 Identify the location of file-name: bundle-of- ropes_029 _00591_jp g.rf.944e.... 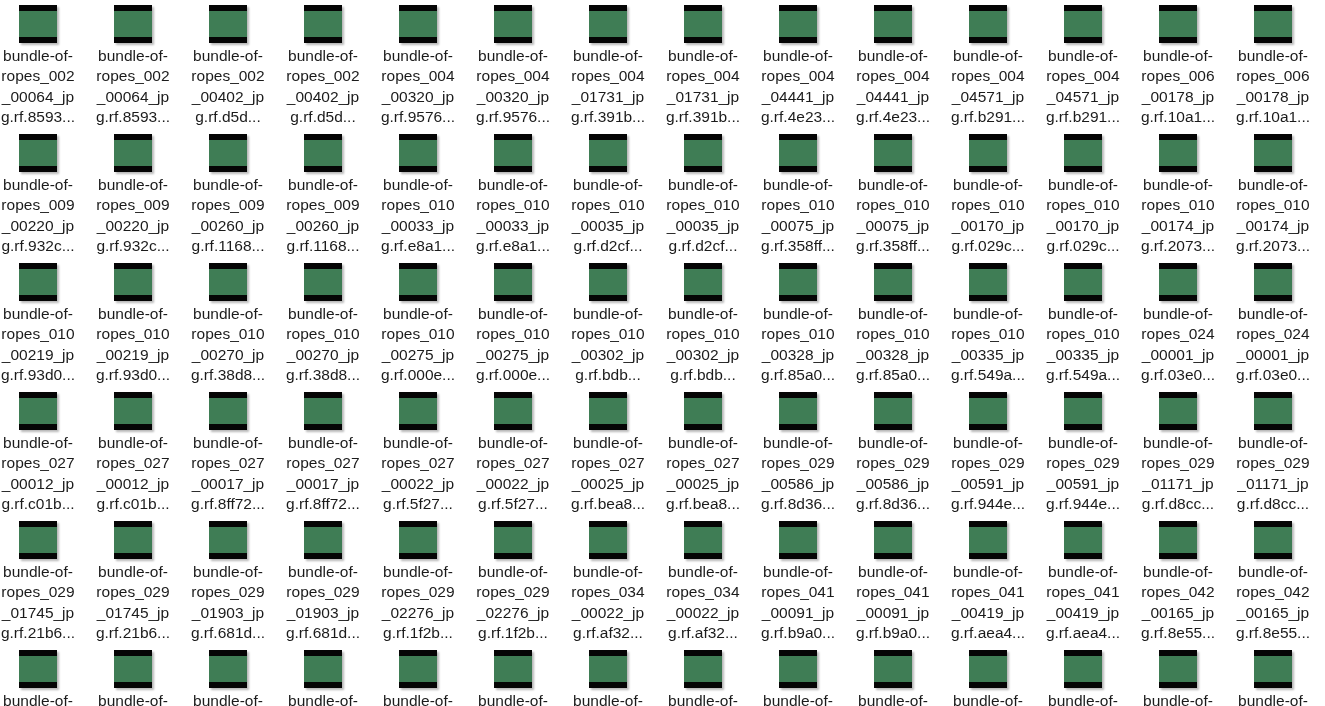
(1083, 474).